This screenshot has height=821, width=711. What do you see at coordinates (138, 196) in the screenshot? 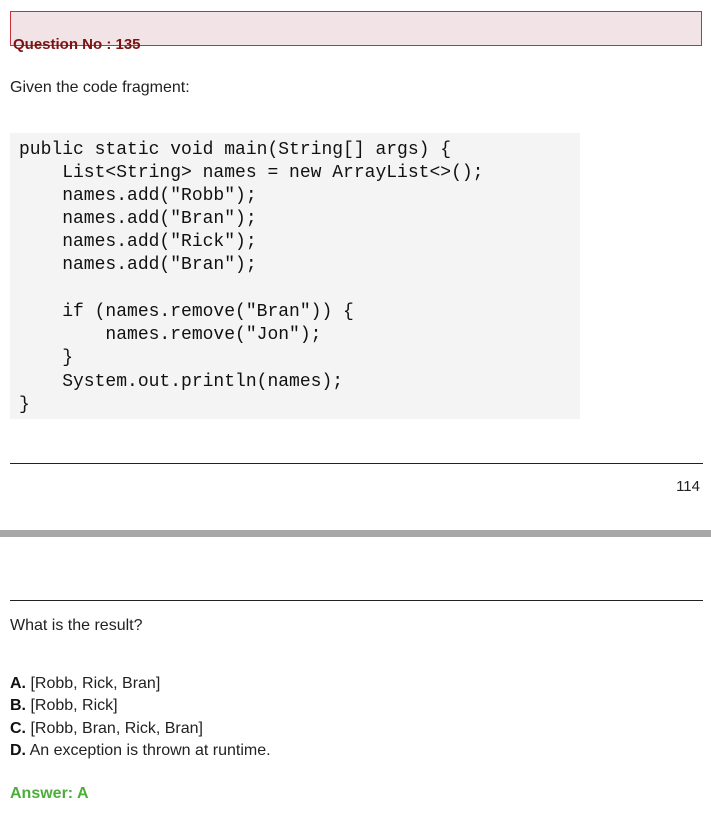
I see `code-line: names.add("Robb");` at bounding box center [138, 196].